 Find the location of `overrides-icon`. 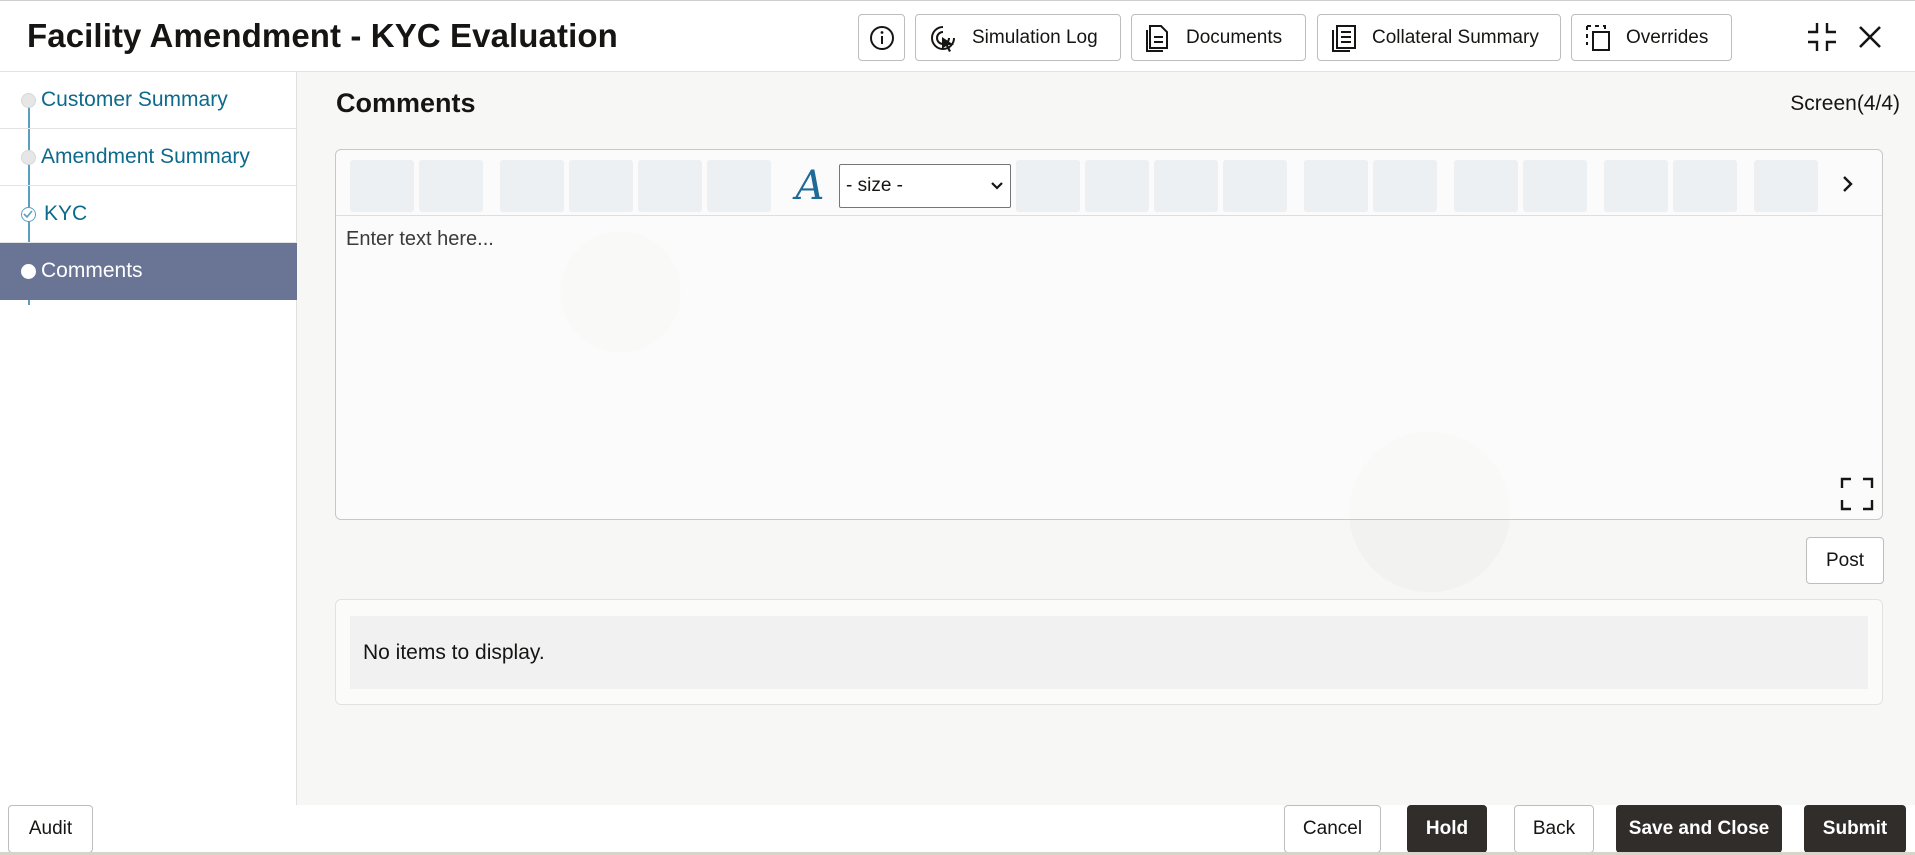

overrides-icon is located at coordinates (1598, 37).